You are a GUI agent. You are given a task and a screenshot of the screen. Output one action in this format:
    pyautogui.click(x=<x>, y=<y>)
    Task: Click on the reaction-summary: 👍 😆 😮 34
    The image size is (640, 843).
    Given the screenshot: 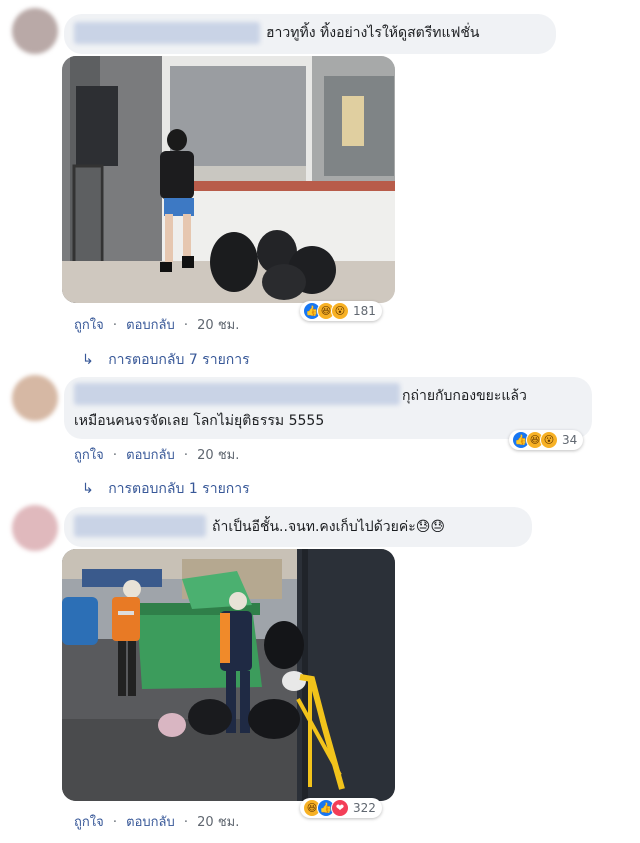 What is the action you would take?
    pyautogui.click(x=546, y=440)
    